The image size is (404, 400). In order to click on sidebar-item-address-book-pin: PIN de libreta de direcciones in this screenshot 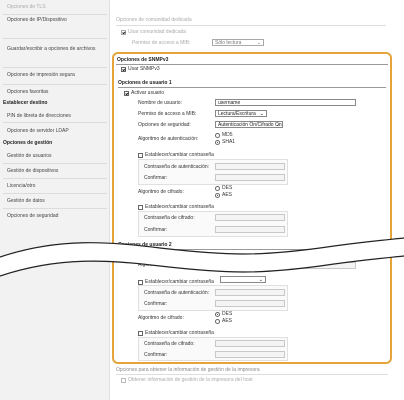, I will do `click(55, 116)`.